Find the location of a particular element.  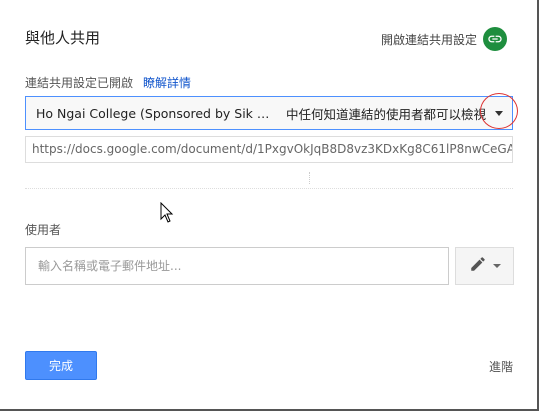

link-icon is located at coordinates (495, 39).